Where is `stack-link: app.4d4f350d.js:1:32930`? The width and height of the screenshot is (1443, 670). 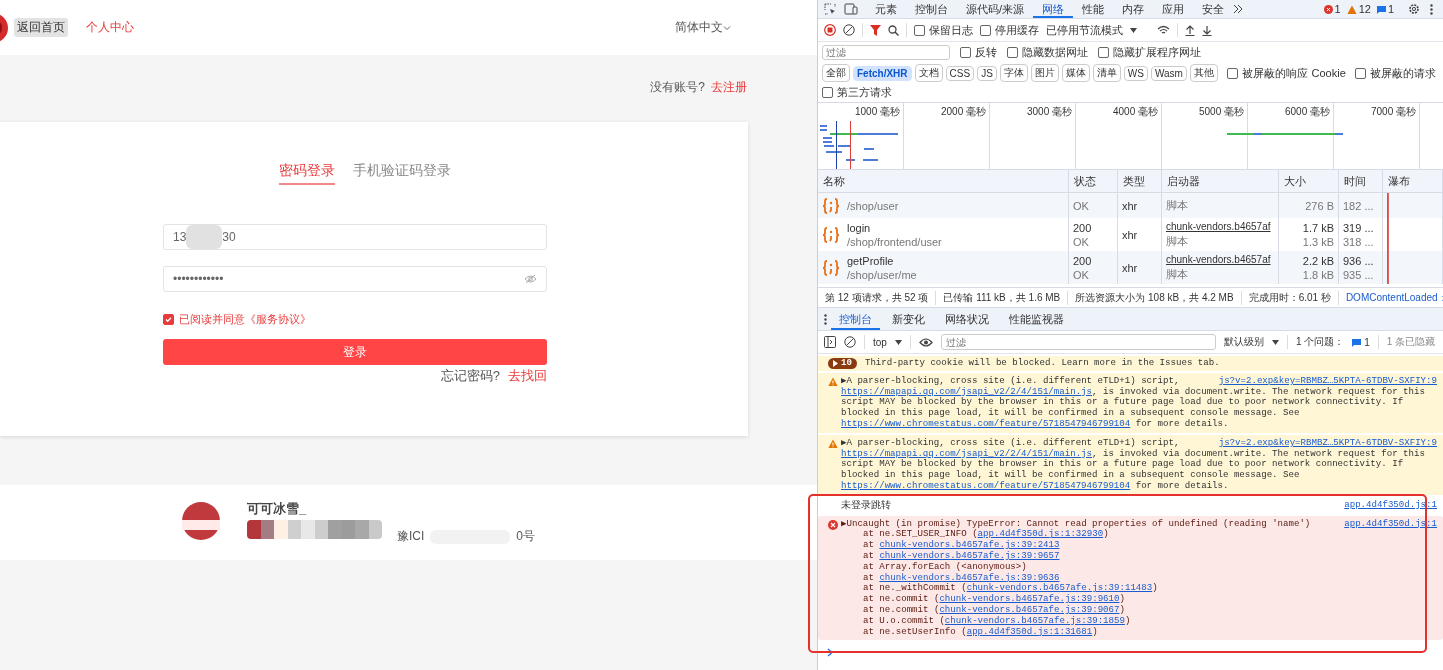 stack-link: app.4d4f350d.js:1:32930 is located at coordinates (1040, 534).